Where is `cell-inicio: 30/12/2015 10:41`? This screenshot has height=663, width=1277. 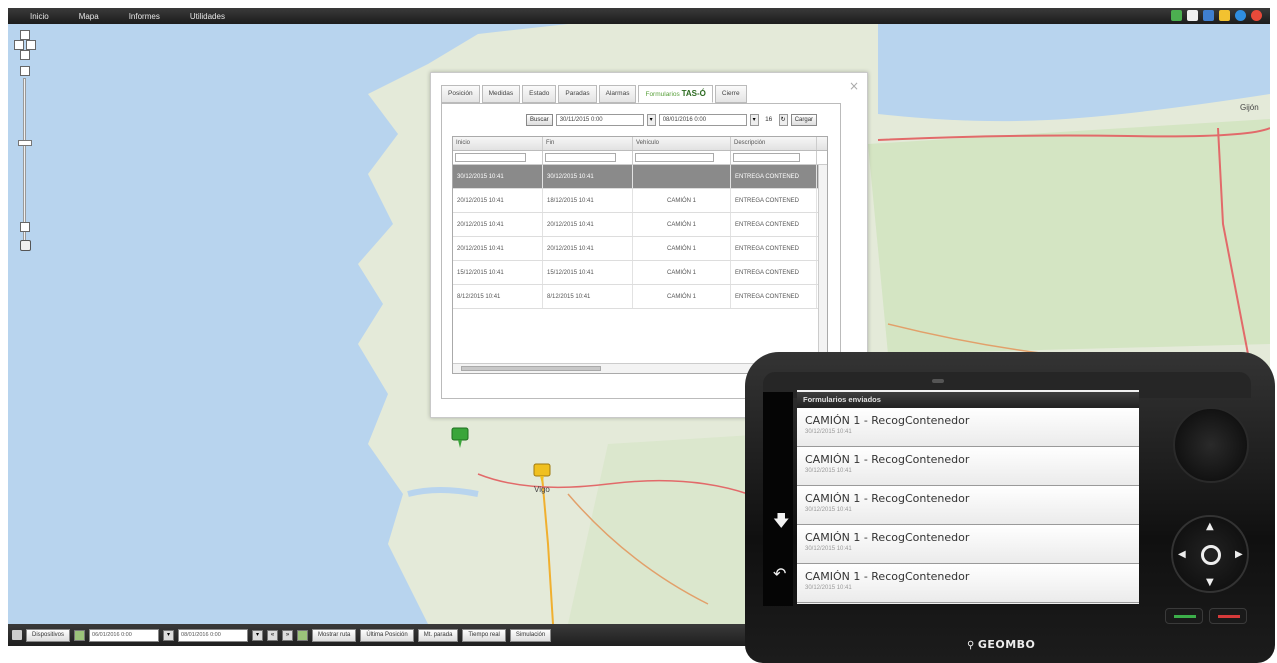
cell-inicio: 30/12/2015 10:41 is located at coordinates (498, 176).